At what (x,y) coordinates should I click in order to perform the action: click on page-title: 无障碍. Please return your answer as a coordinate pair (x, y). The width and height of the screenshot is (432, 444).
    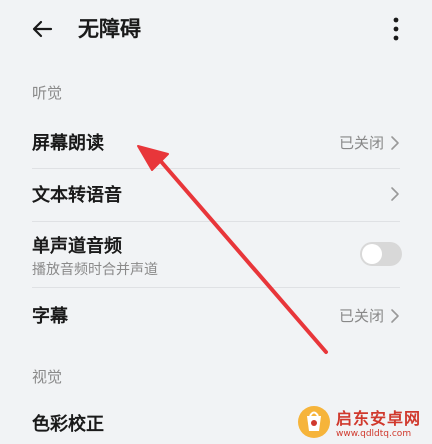
    Looking at the image, I should click on (109, 29).